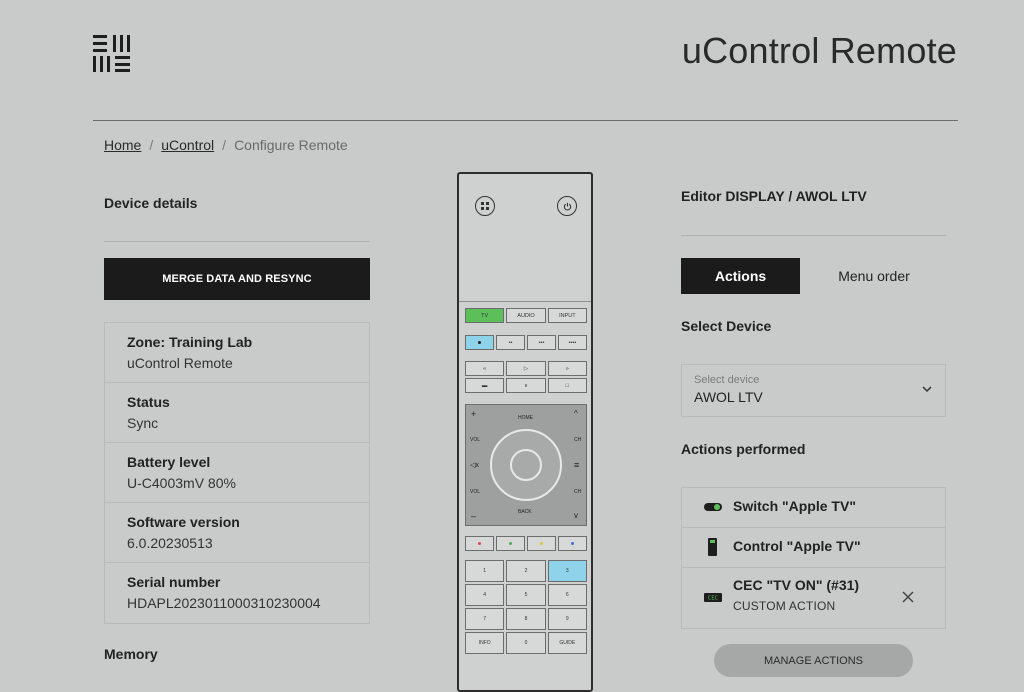 The image size is (1024, 692). Describe the element at coordinates (474, 465) in the screenshot. I see `mute-icon: ◁x` at that location.